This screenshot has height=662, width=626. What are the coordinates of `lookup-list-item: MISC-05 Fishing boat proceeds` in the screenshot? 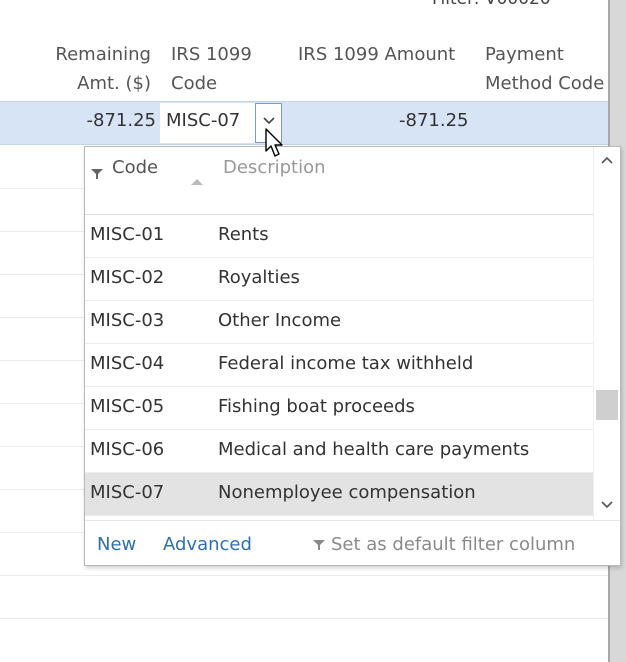 It's located at (339, 408).